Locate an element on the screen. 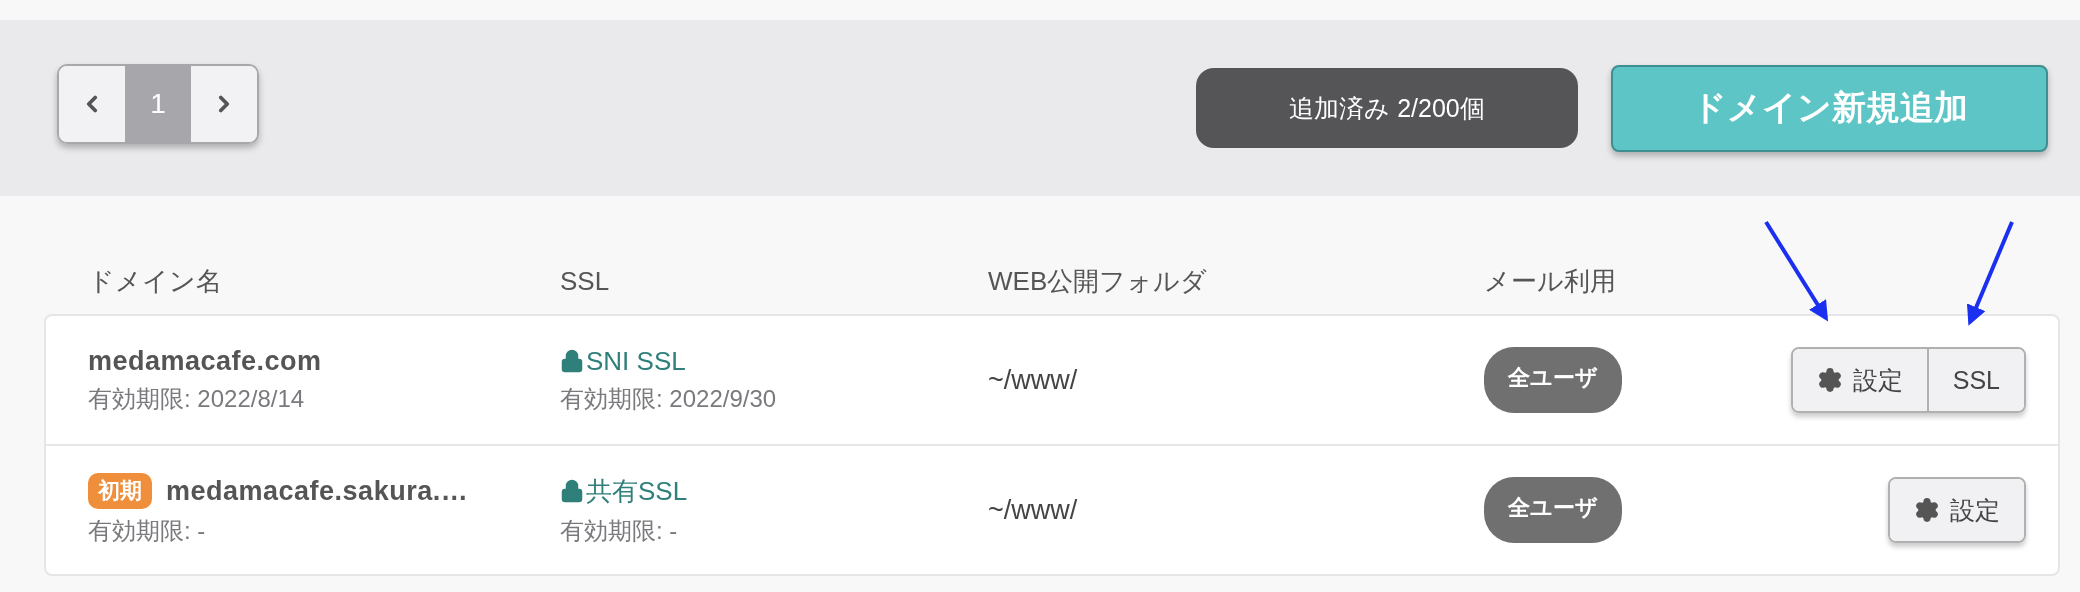 The image size is (2080, 592). ssl-expiry: 有効期限: - is located at coordinates (619, 530).